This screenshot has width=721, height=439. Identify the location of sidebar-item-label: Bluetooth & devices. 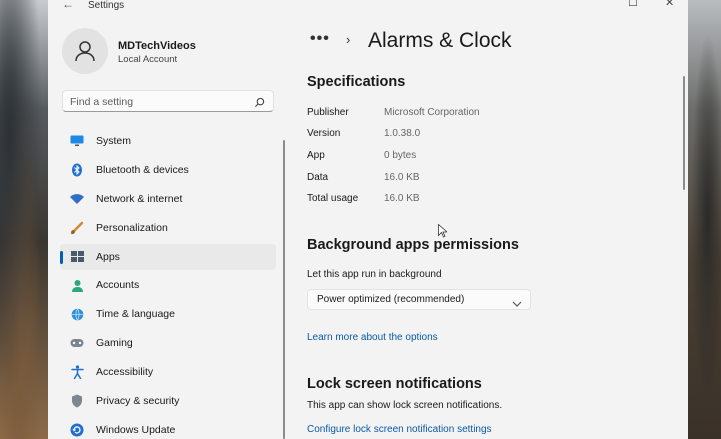
(142, 169).